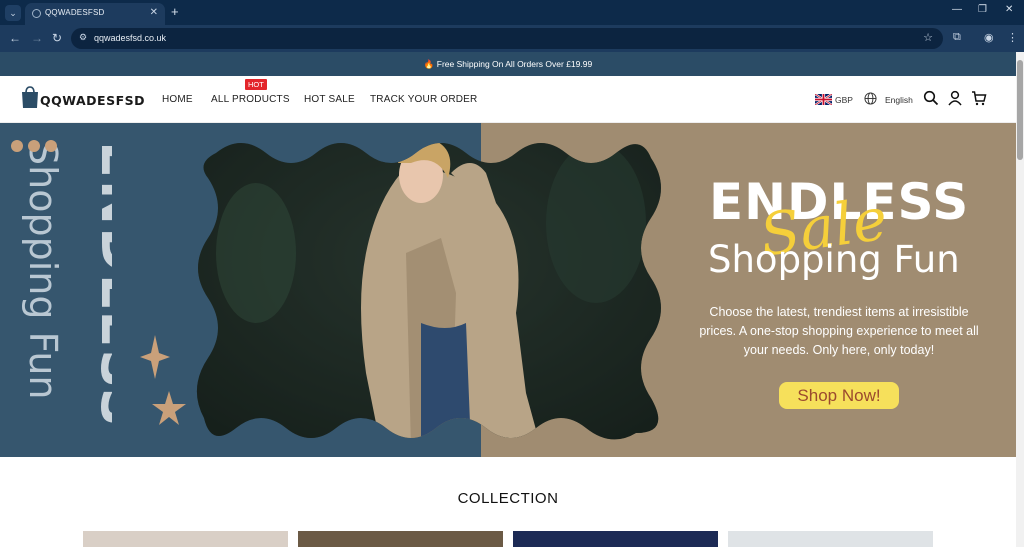 Image resolution: width=1024 pixels, height=547 pixels. I want to click on account-icon, so click(955, 98).